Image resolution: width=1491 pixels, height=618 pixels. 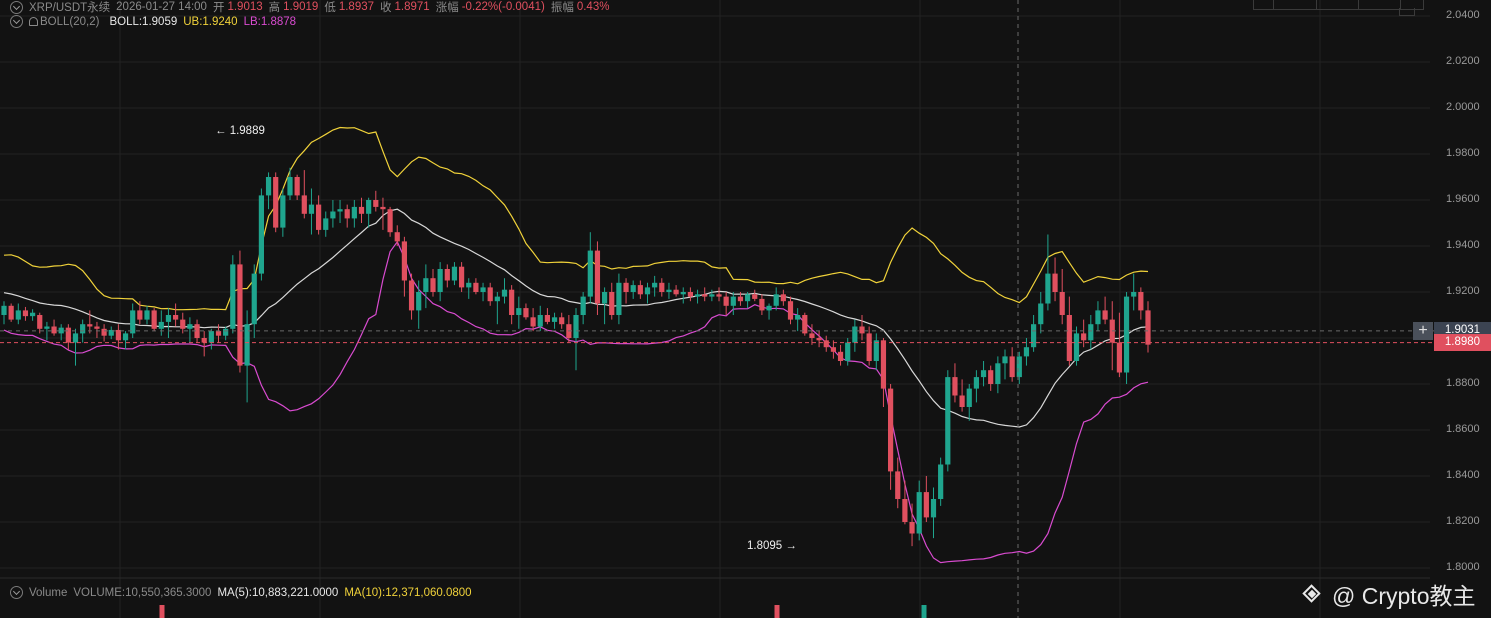 What do you see at coordinates (330, 8) in the screenshot?
I see `low-label: 低` at bounding box center [330, 8].